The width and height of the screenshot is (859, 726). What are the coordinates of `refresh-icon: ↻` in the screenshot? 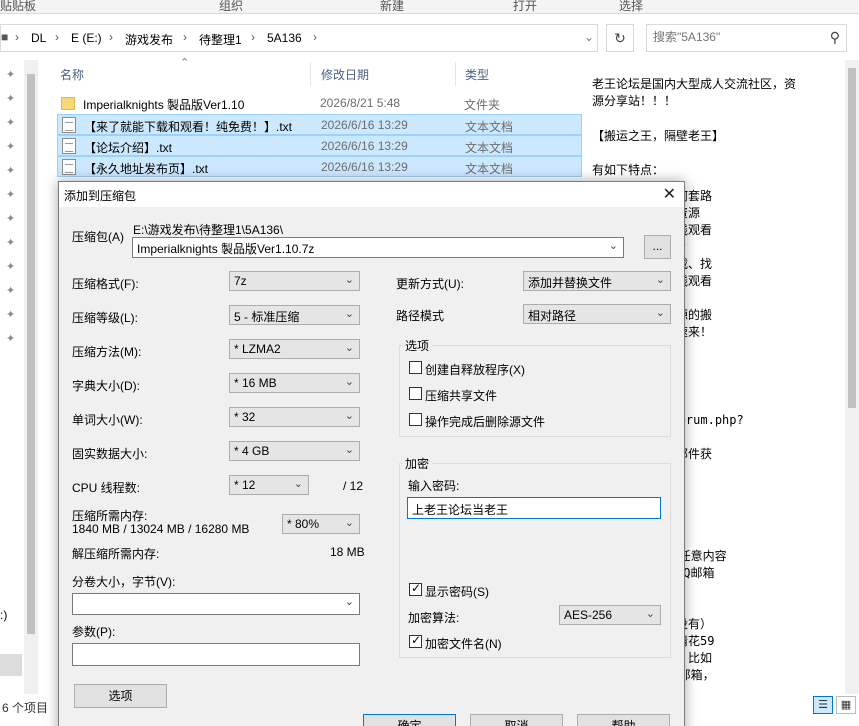 It's located at (620, 38).